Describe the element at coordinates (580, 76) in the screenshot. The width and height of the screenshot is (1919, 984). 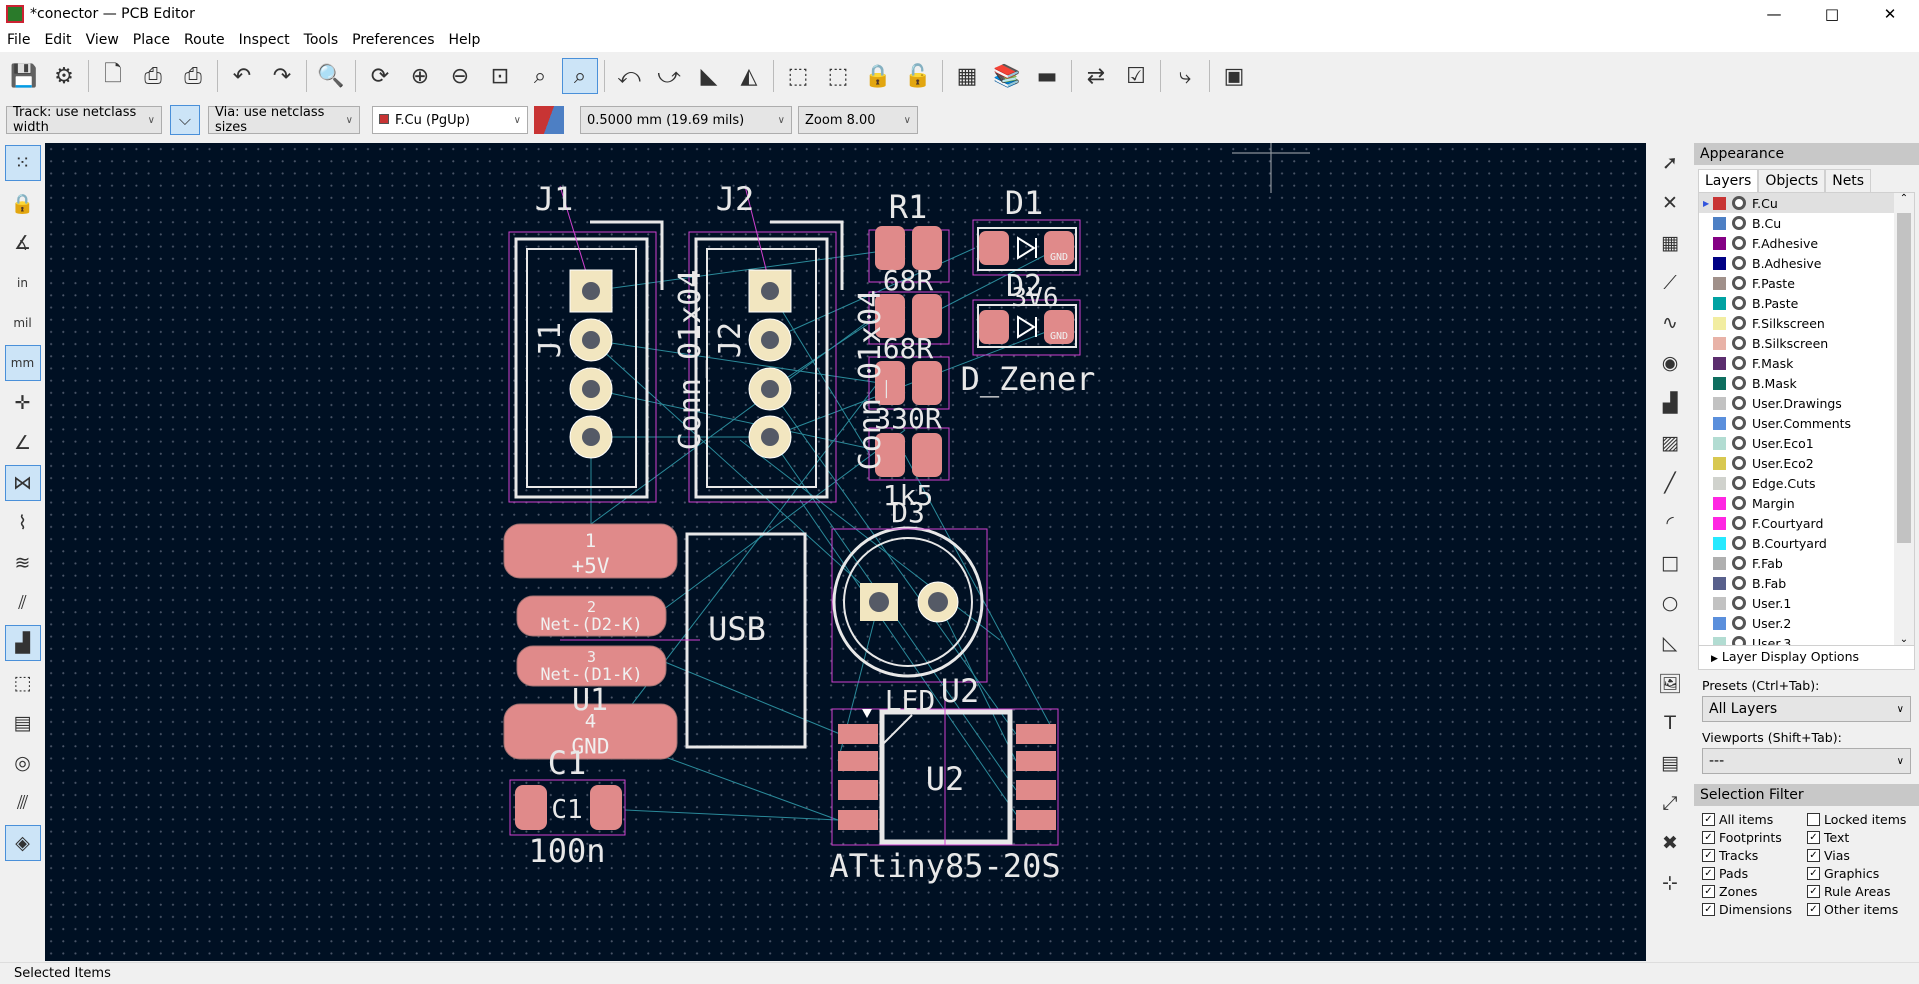
I see `zoom-selection-icon: ⌕` at that location.